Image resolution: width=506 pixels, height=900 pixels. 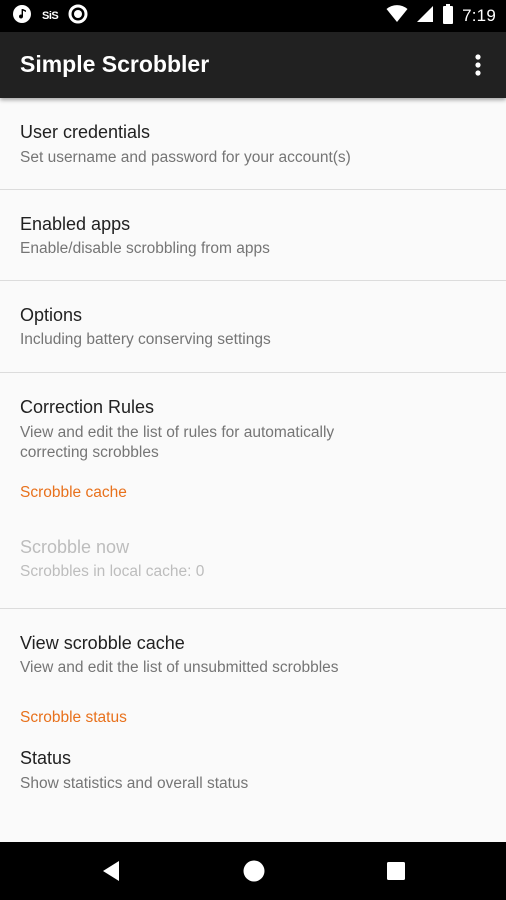 I want to click on pref-title: View scrobble cache, so click(x=102, y=643).